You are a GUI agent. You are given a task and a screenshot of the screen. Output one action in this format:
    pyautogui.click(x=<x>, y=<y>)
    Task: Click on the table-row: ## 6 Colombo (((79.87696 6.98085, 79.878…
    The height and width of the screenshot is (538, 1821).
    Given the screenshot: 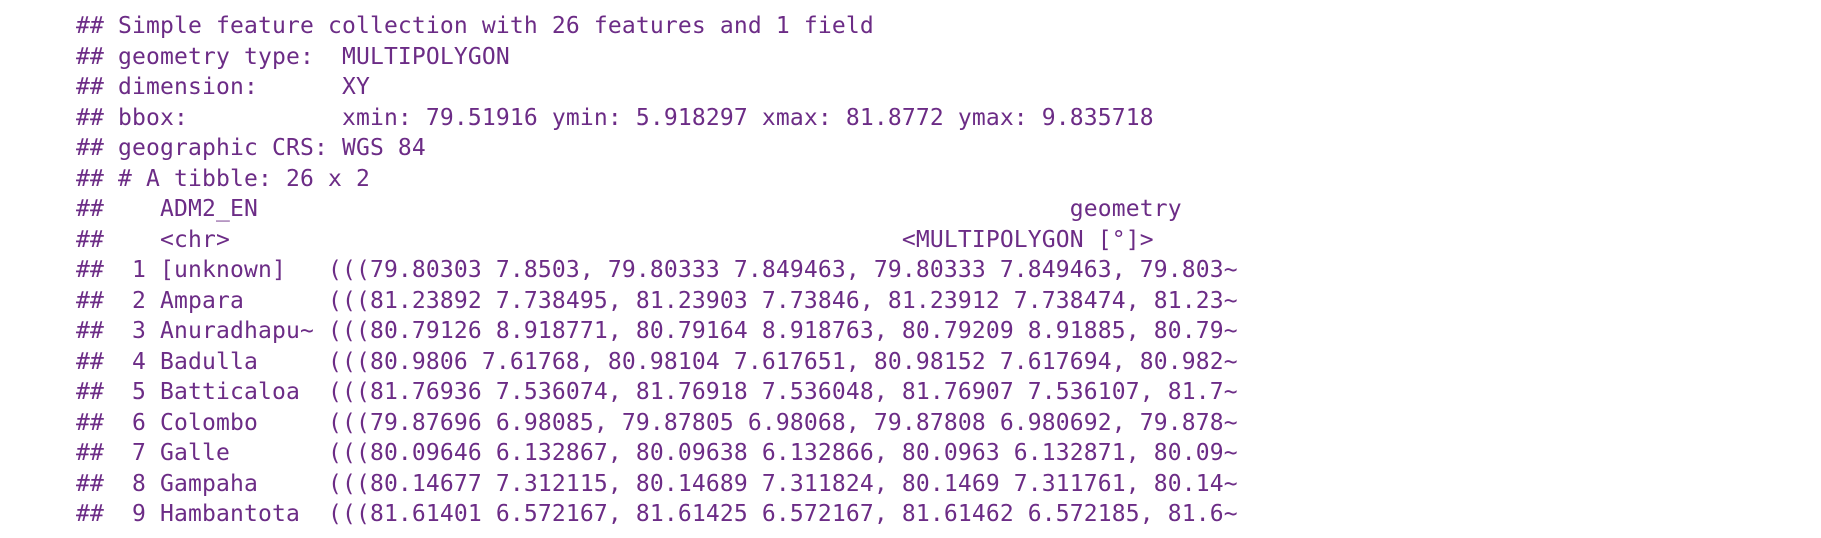 What is the action you would take?
    pyautogui.click(x=657, y=422)
    